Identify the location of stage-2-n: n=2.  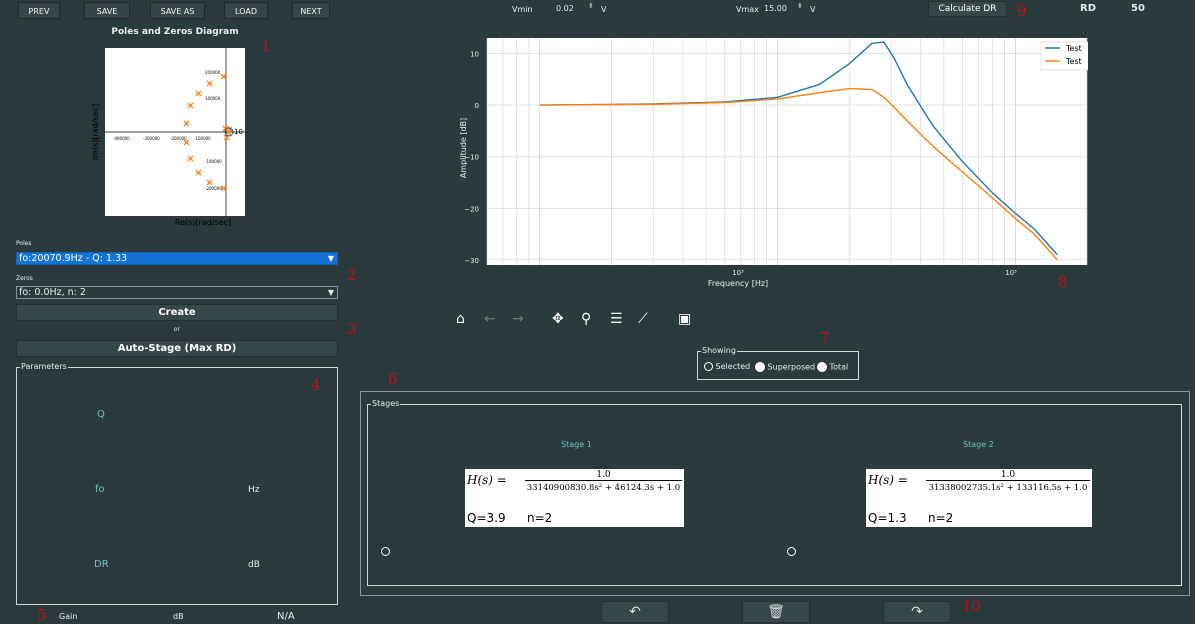
(941, 518).